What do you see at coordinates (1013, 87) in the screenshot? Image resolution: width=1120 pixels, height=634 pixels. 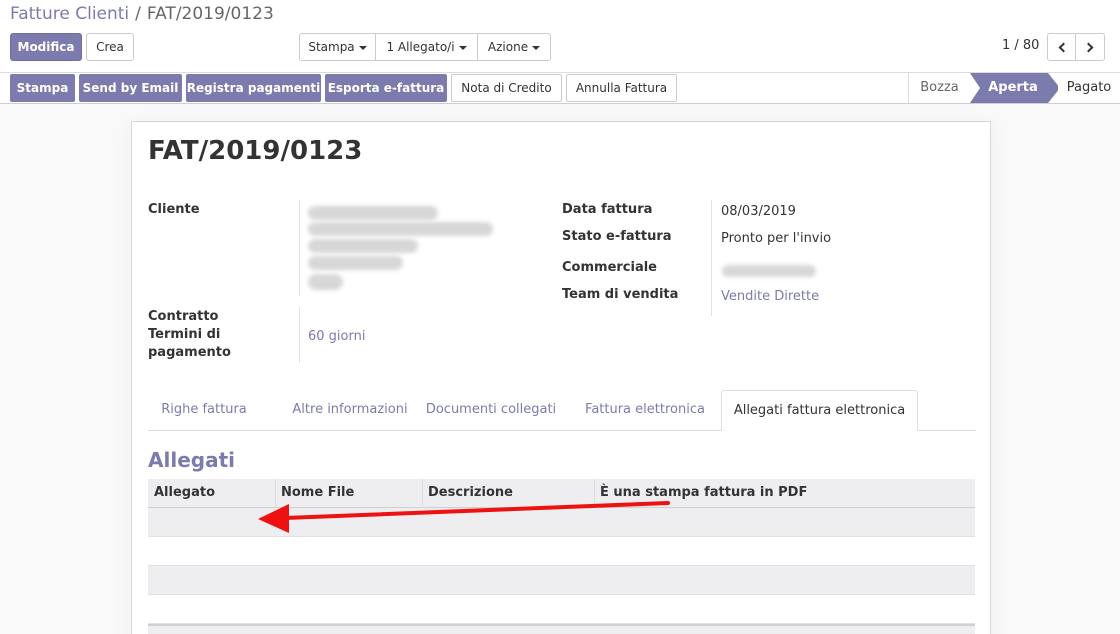 I see `stage-aperta-label: Aperta` at bounding box center [1013, 87].